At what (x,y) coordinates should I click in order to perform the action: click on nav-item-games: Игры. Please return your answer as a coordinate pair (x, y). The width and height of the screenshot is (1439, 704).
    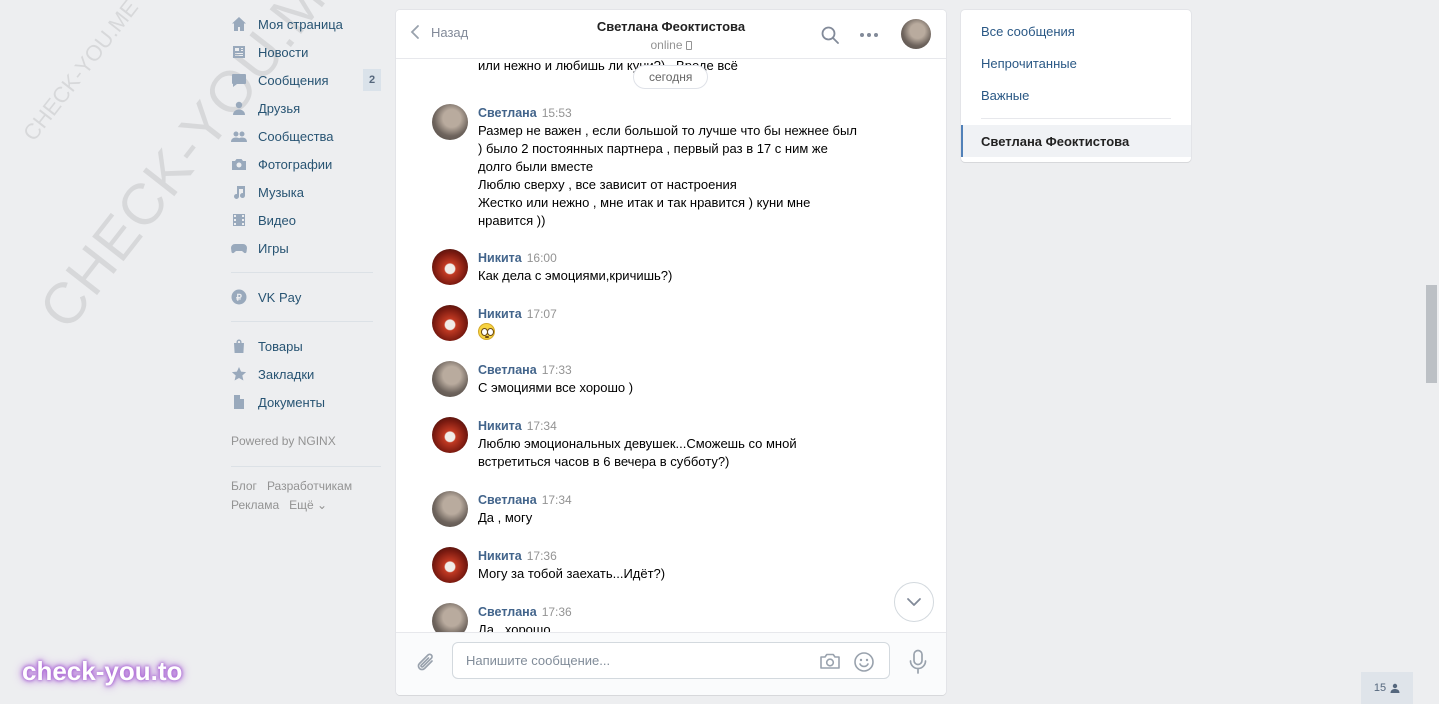
    Looking at the image, I should click on (303, 248).